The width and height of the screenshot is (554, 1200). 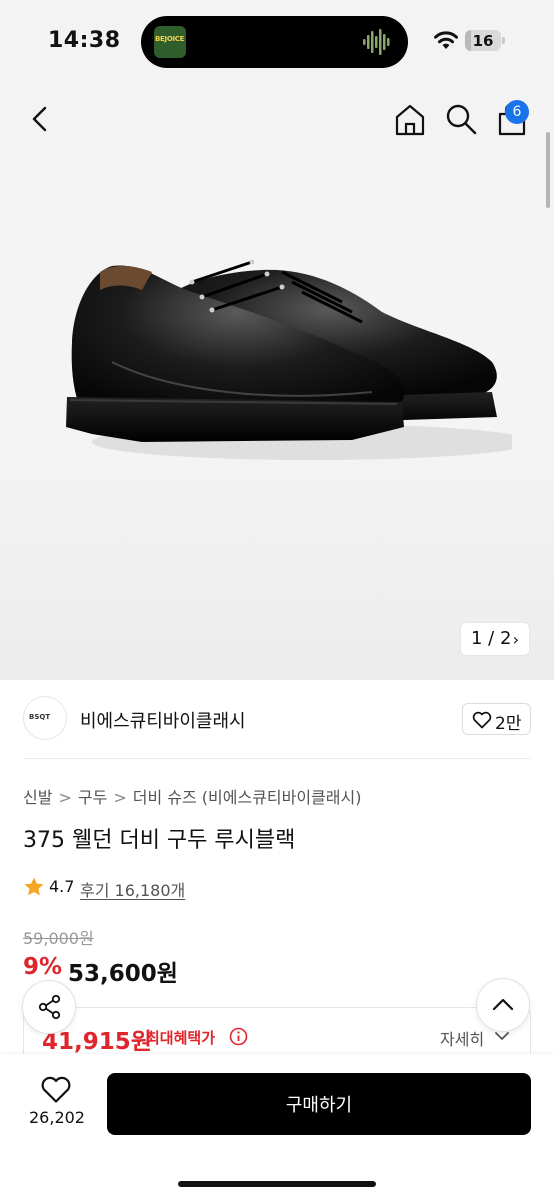 I want to click on scrollbar, so click(x=548, y=170).